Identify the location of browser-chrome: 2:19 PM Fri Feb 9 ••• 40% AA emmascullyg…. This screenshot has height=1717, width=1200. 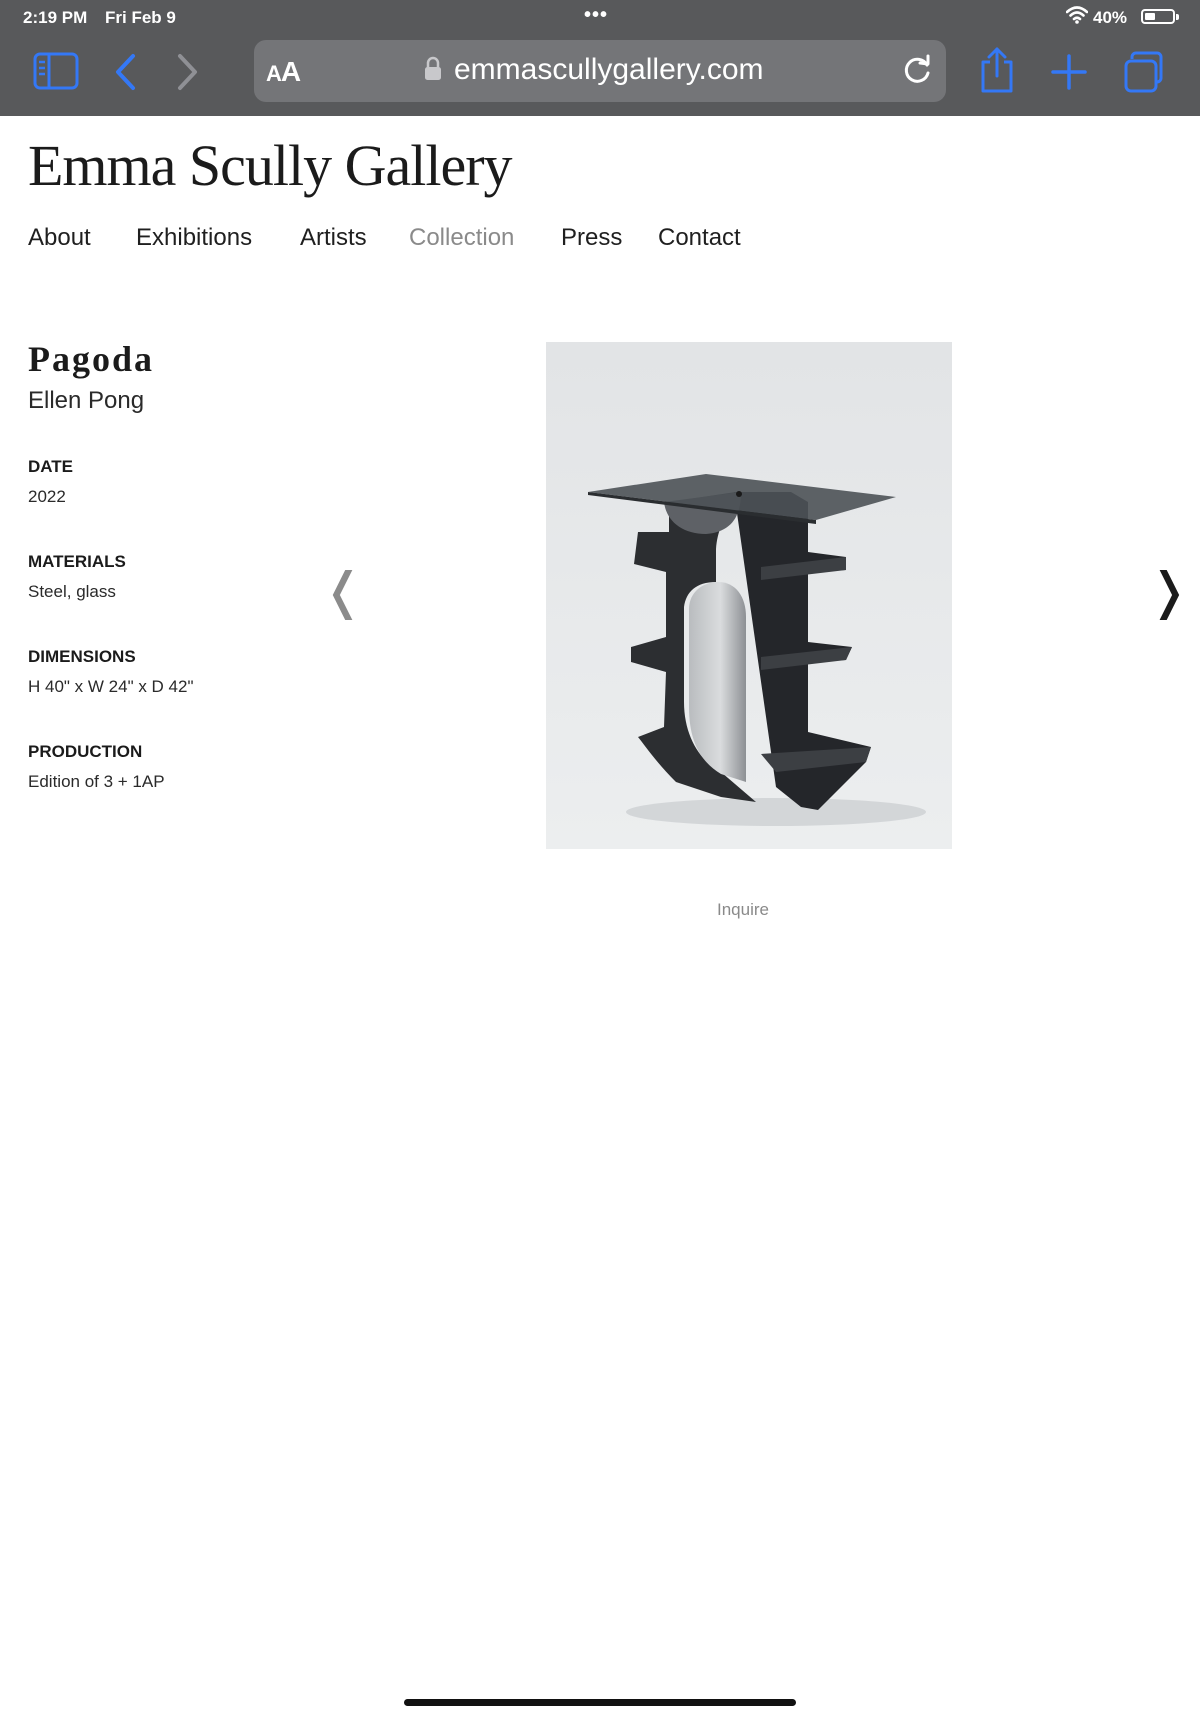
(600, 58).